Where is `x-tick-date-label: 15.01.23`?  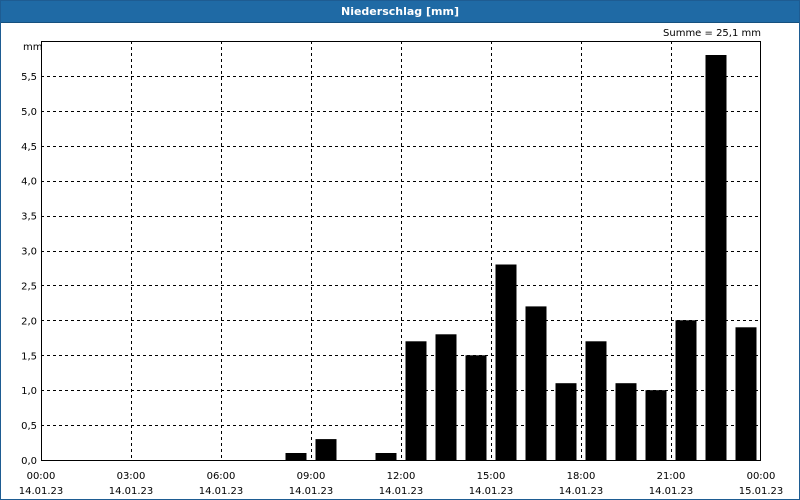 x-tick-date-label: 15.01.23 is located at coordinates (761, 491).